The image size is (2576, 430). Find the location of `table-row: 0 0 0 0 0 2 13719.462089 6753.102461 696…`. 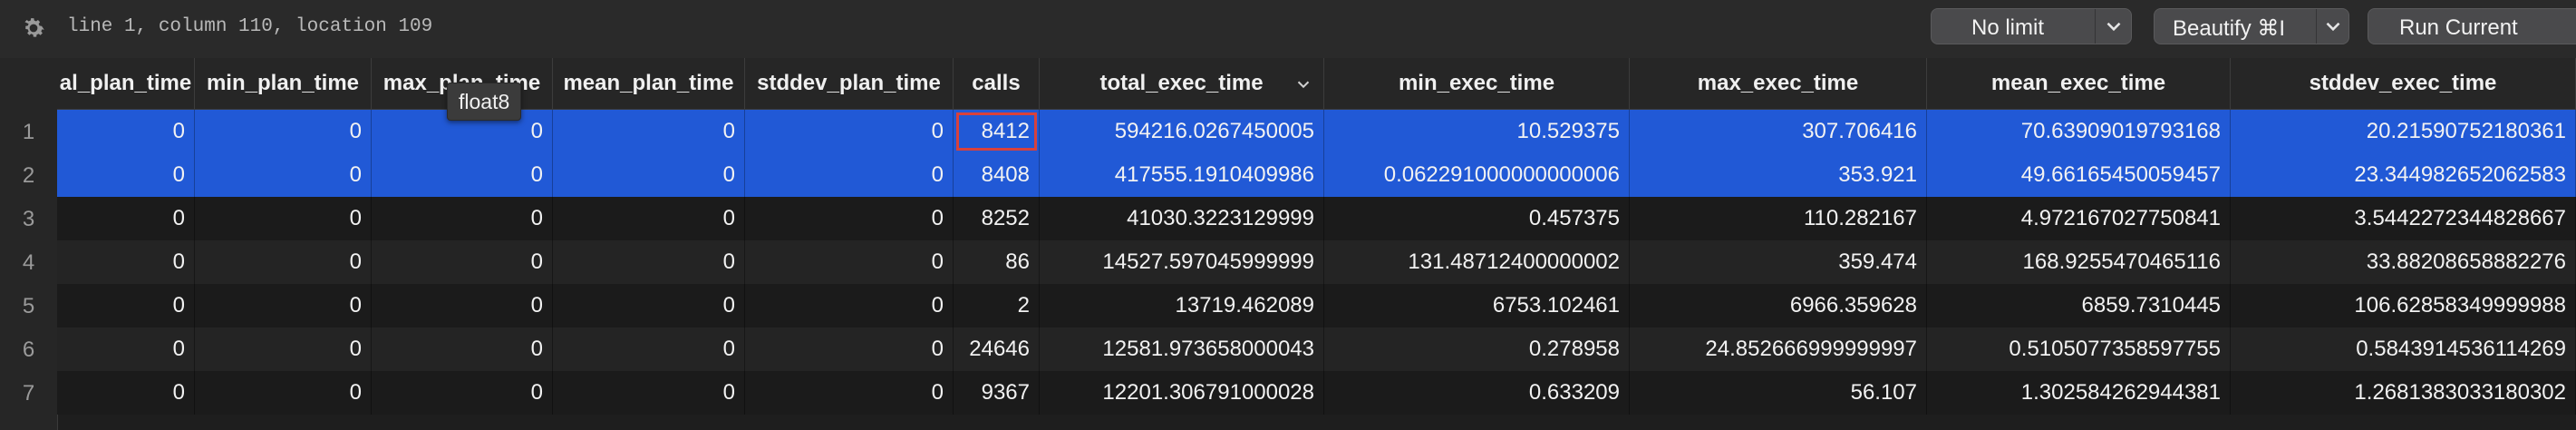

table-row: 0 0 0 0 0 2 13719.462089 6753.102461 696… is located at coordinates (1316, 305).